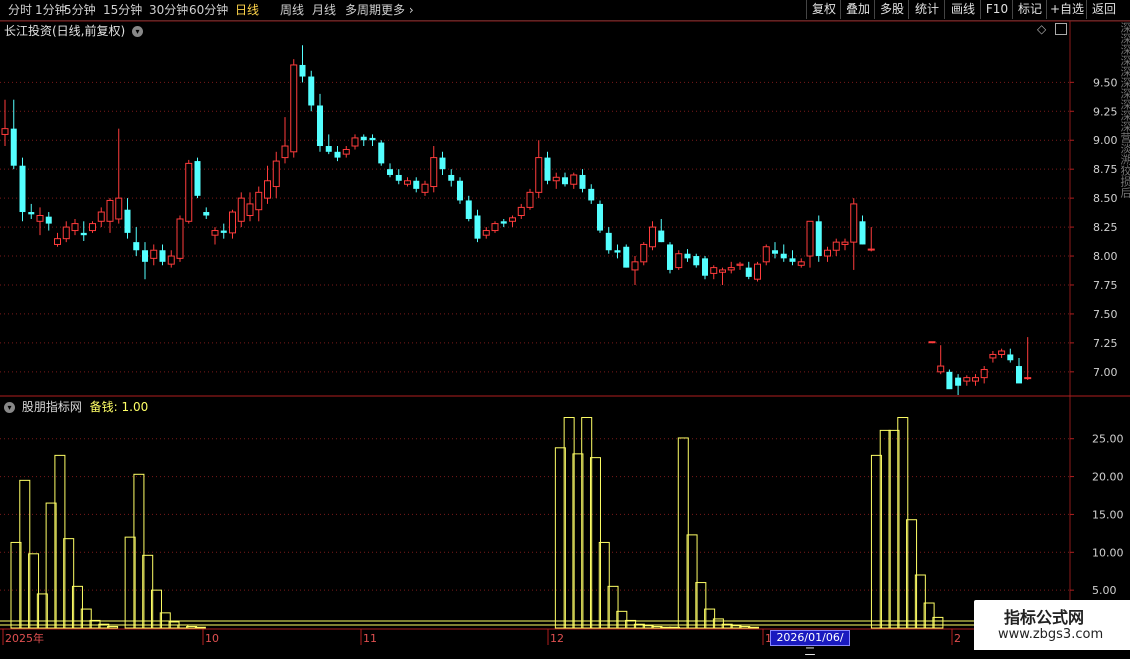 This screenshot has height=659, width=1130. What do you see at coordinates (823, 9) in the screenshot?
I see `toolbar-button-0: 复权` at bounding box center [823, 9].